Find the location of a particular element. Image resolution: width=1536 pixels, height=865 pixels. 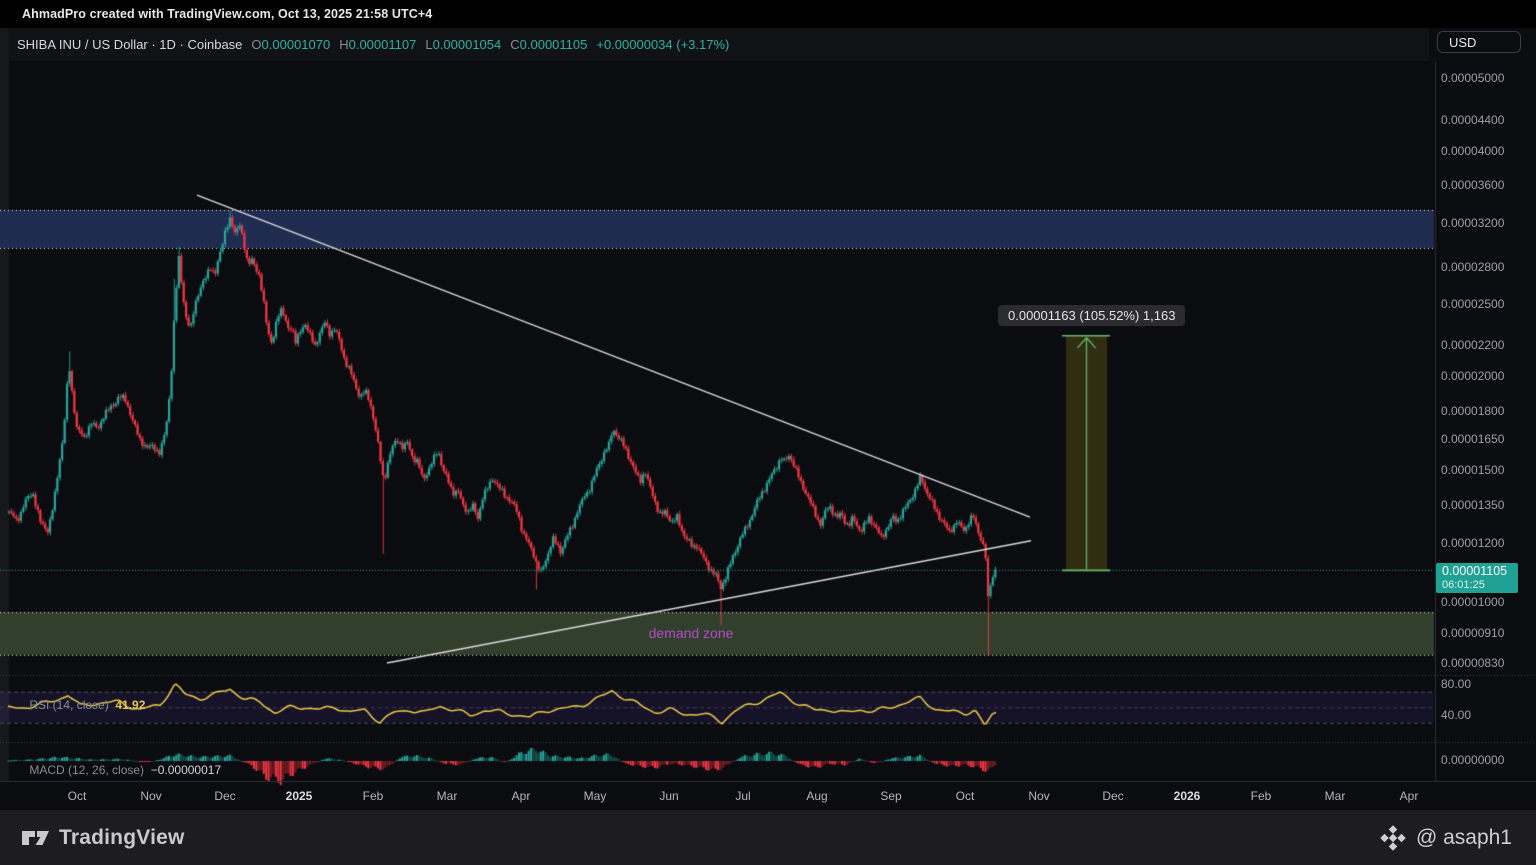

time-axis-label: Jul is located at coordinates (743, 796).